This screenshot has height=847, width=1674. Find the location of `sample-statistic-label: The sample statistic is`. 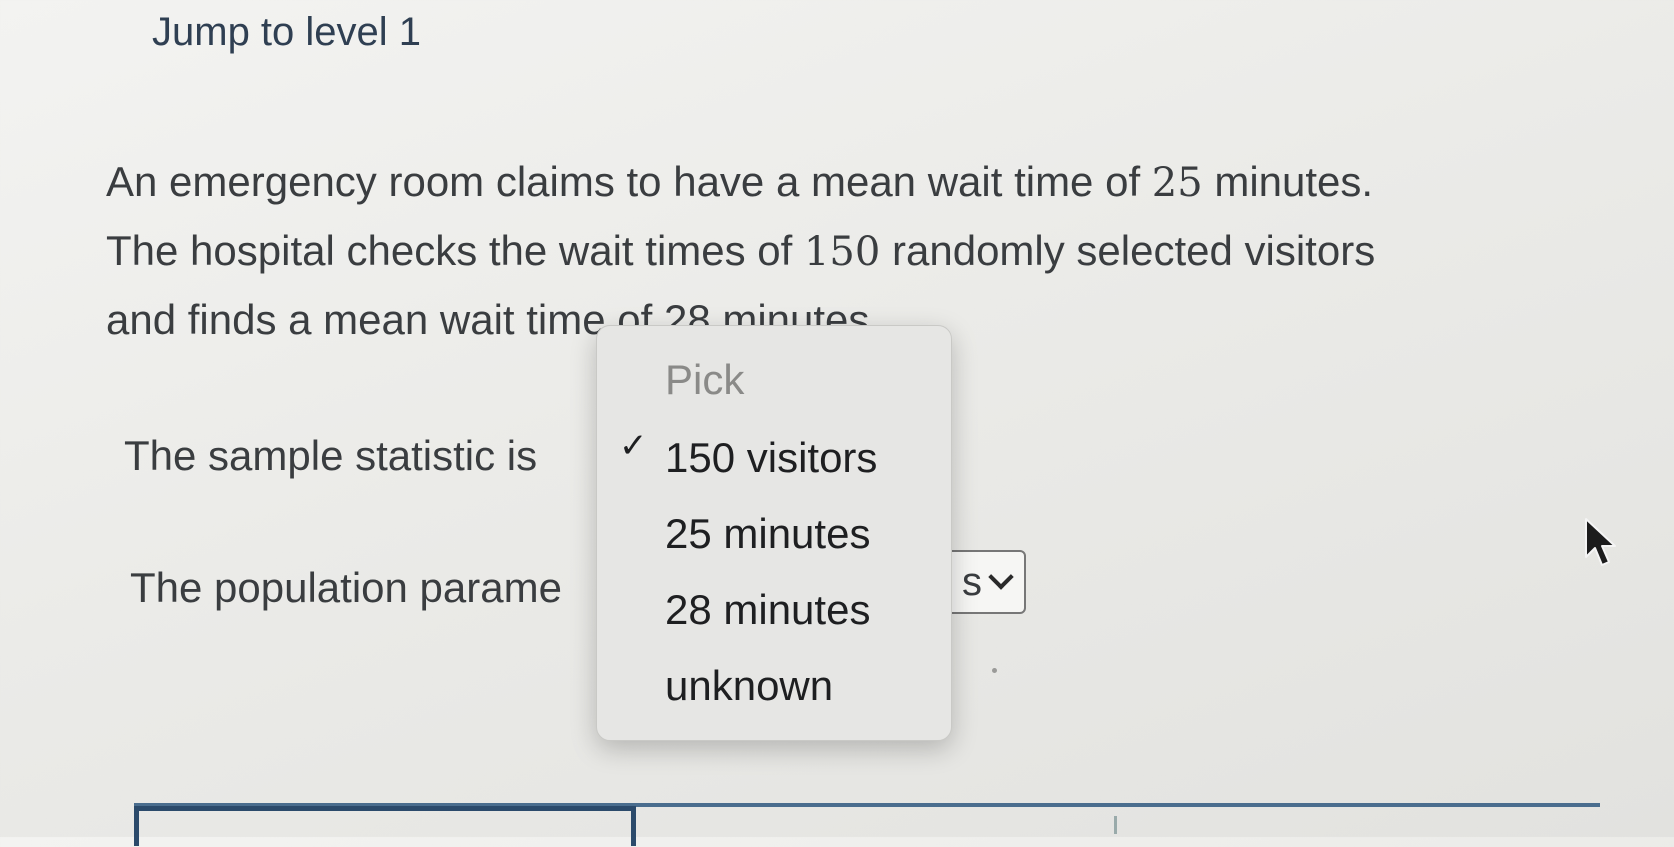

sample-statistic-label: The sample statistic is is located at coordinates (331, 455).